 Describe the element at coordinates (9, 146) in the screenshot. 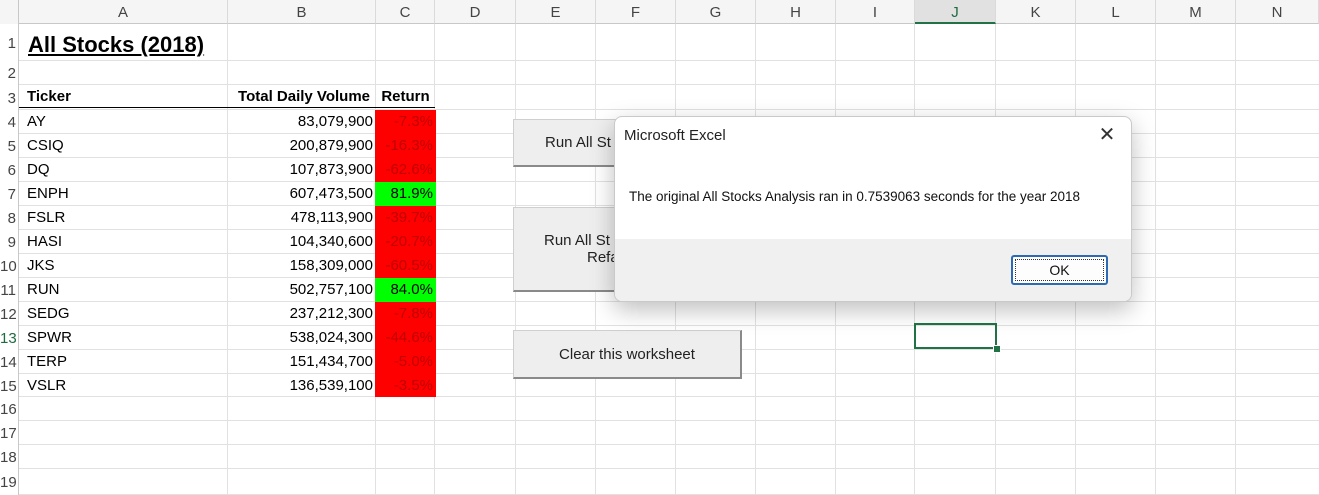

I see `row-header-5: 5` at that location.